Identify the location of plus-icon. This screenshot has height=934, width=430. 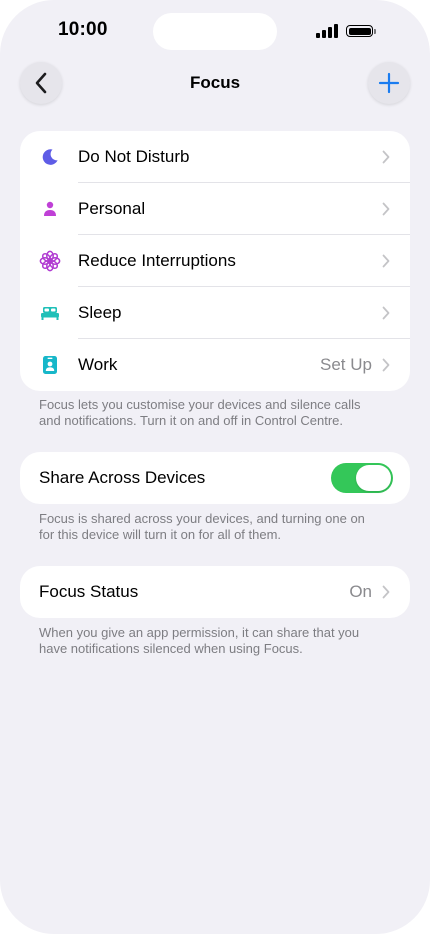
(389, 83).